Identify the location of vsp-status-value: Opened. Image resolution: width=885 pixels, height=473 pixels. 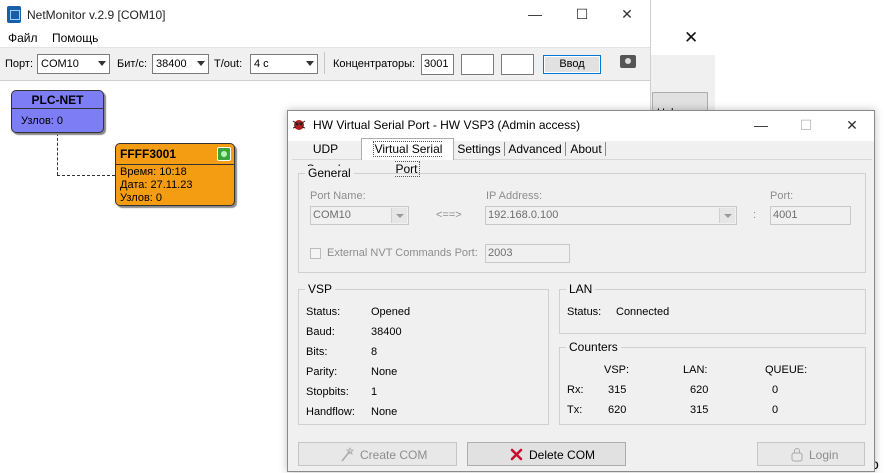
(391, 312).